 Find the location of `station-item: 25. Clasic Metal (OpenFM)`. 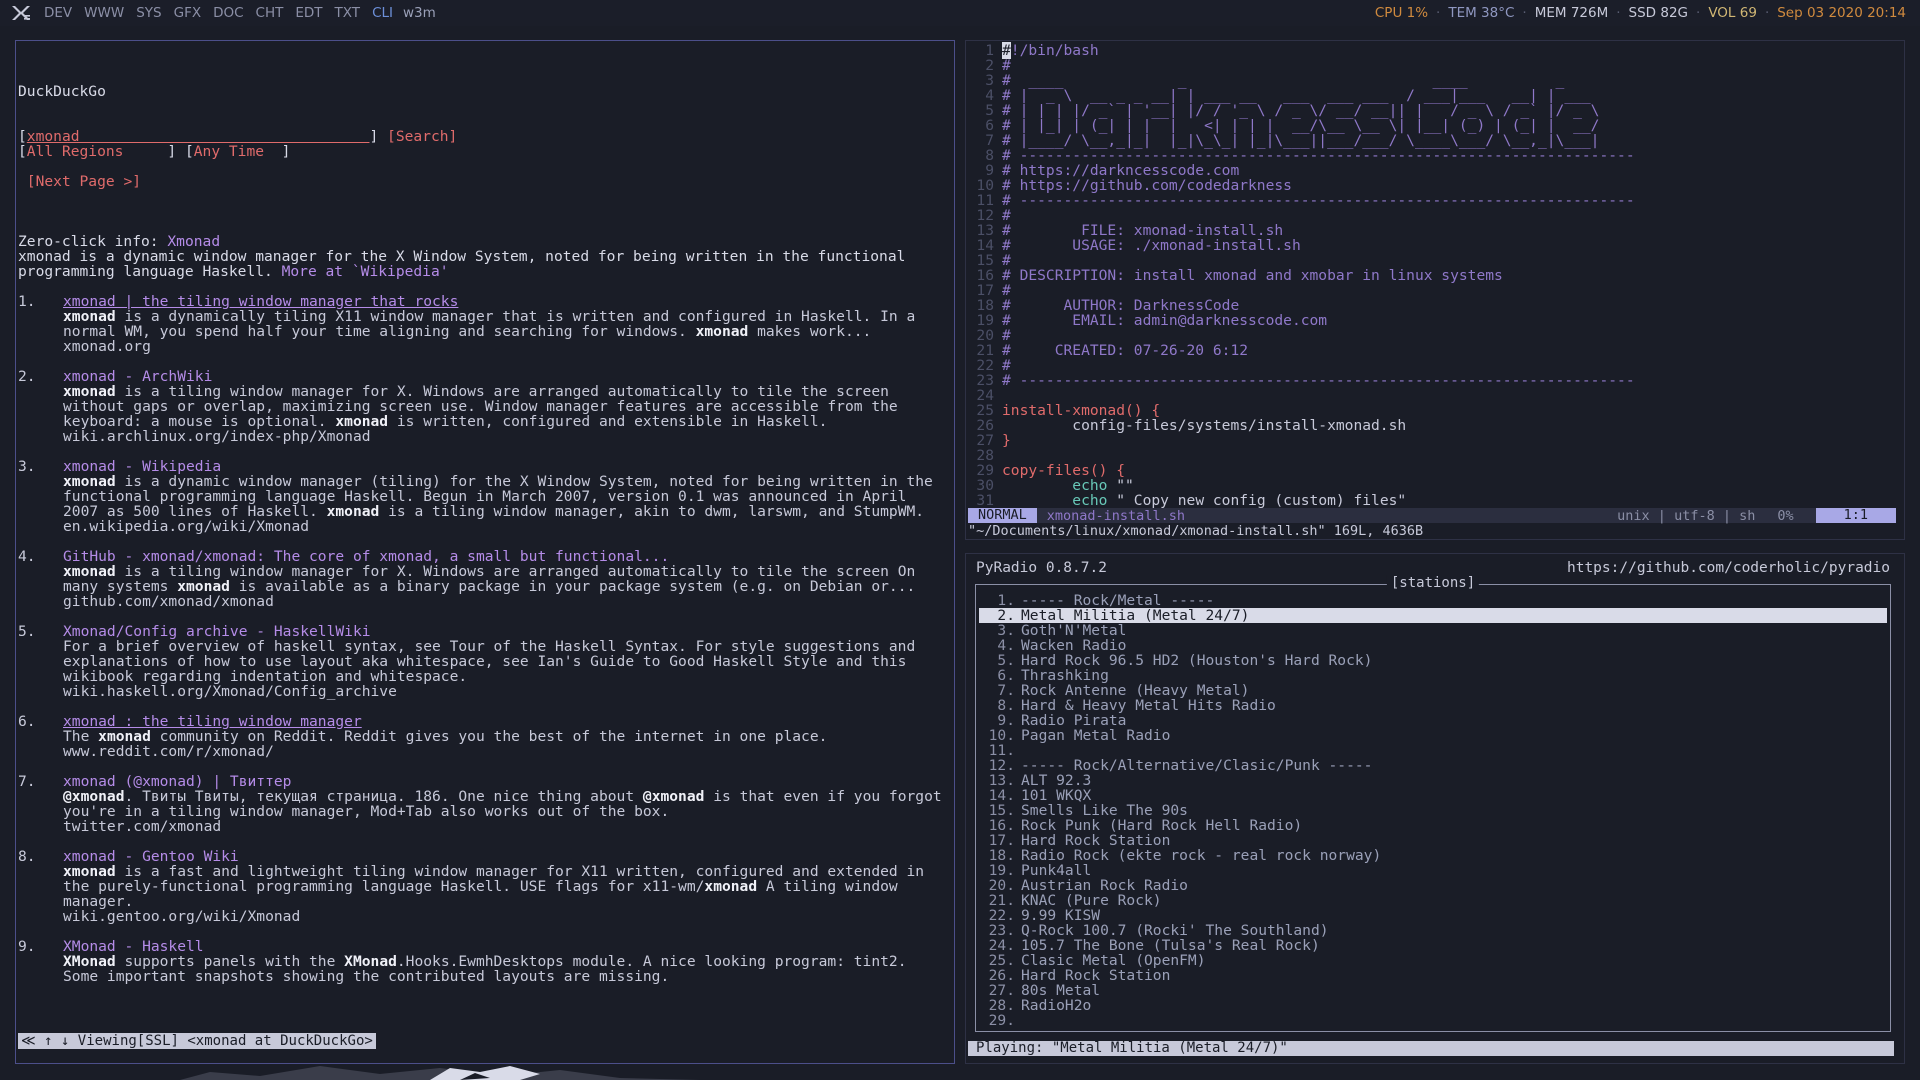

station-item: 25. Clasic Metal (OpenFM) is located at coordinates (1433, 960).